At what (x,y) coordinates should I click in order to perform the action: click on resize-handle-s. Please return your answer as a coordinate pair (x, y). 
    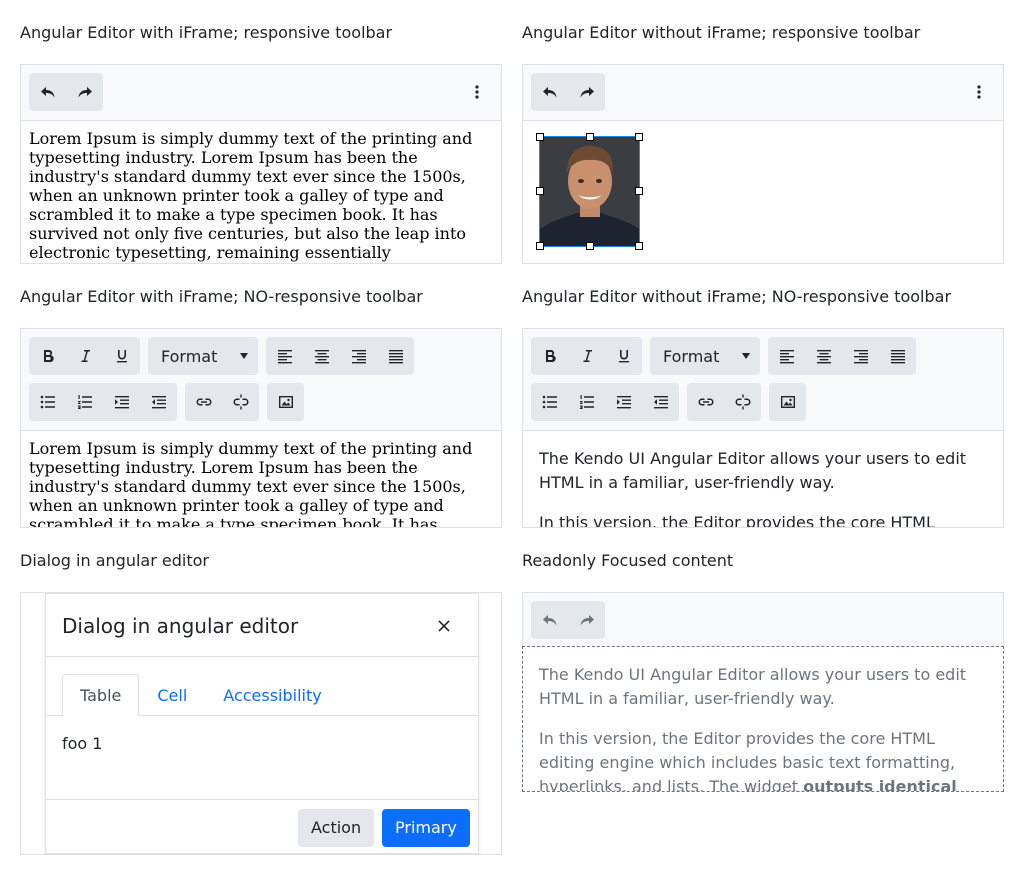
    Looking at the image, I should click on (590, 246).